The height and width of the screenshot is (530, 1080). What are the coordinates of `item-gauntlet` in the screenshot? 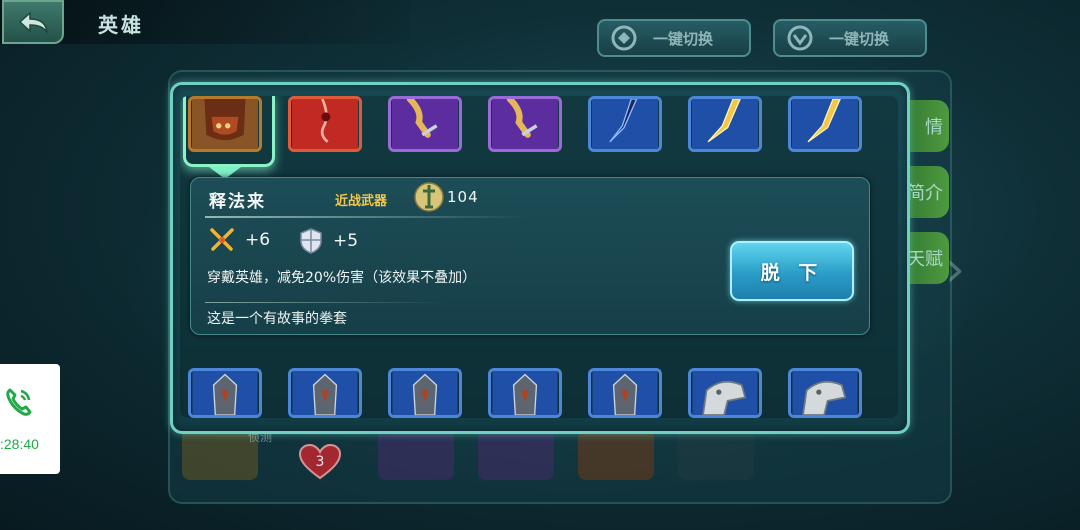 It's located at (225, 124).